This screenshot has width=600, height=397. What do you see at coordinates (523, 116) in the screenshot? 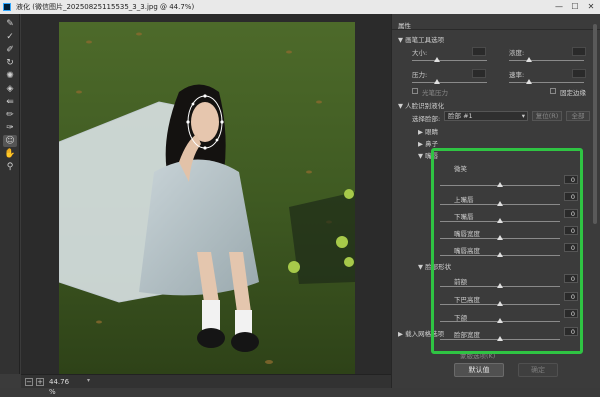
I see `chevron-down-icon: ▾` at bounding box center [523, 116].